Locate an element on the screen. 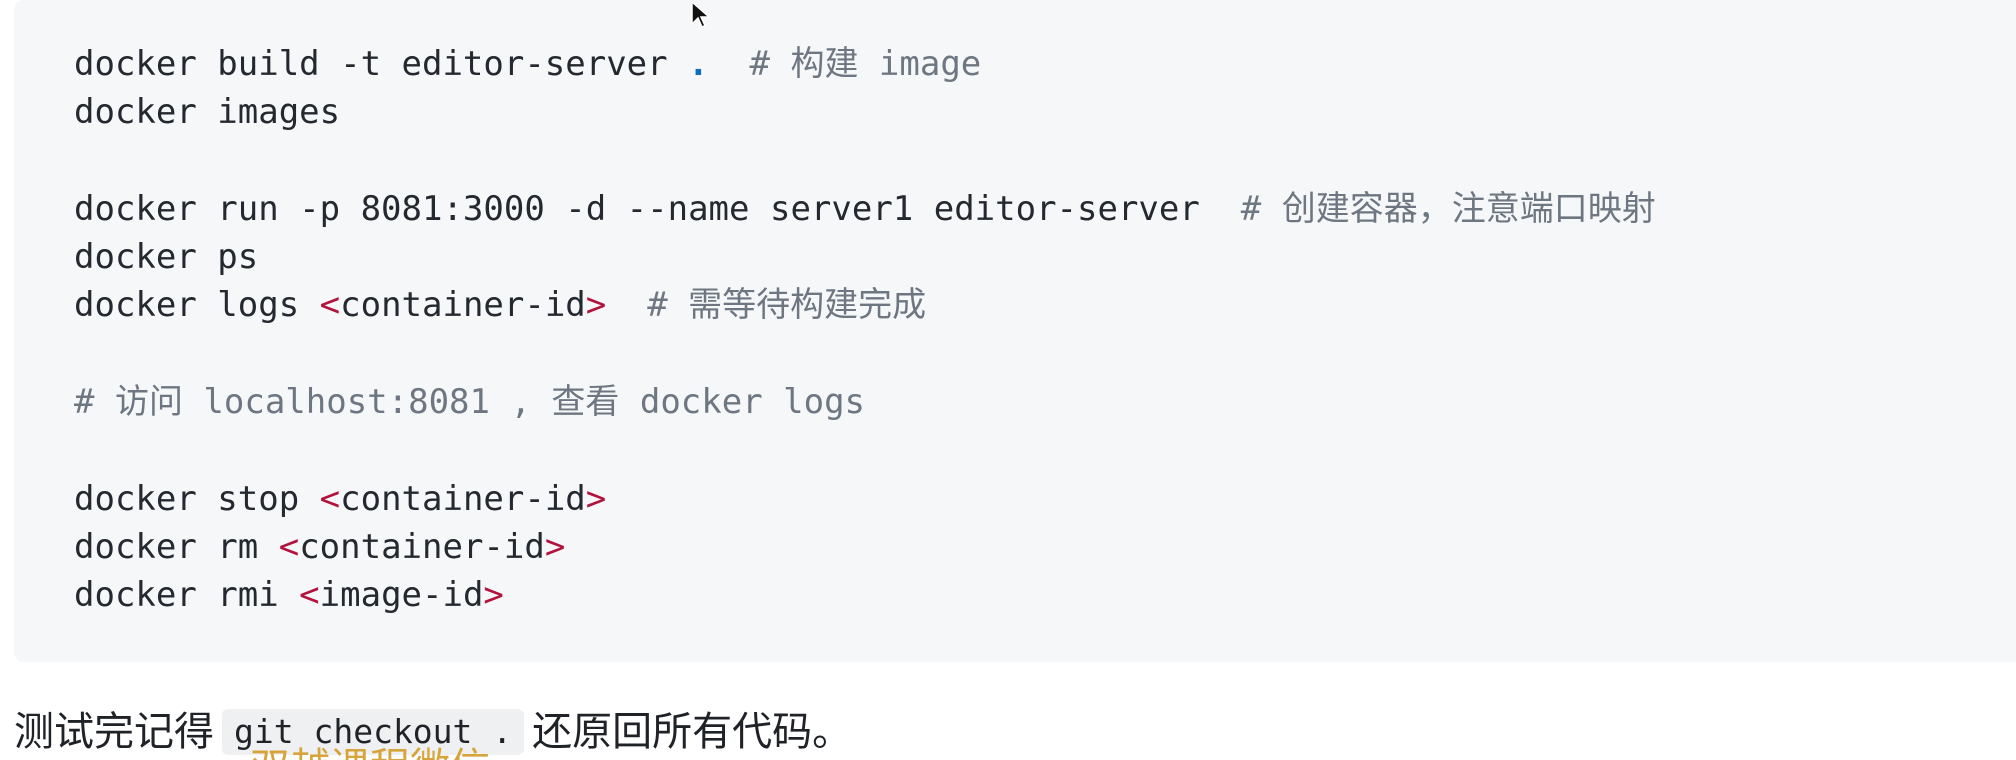 The width and height of the screenshot is (2016, 760). code-line: docker ps is located at coordinates (865, 257).